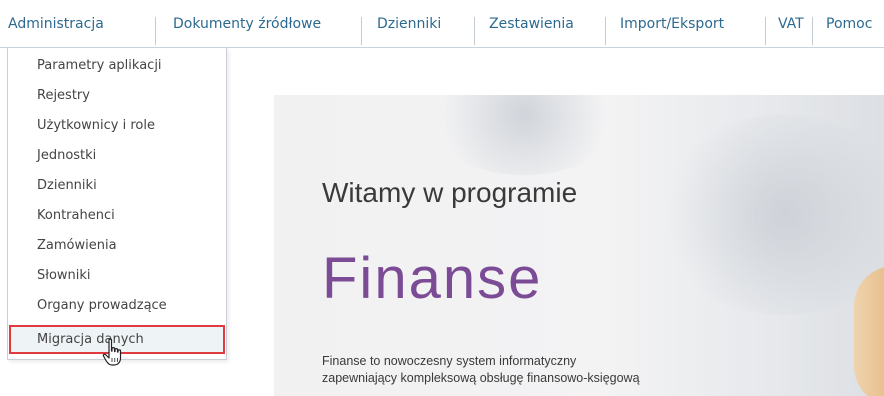  Describe the element at coordinates (117, 245) in the screenshot. I see `dropdown-item-zamowienia: Zamówienia` at that location.